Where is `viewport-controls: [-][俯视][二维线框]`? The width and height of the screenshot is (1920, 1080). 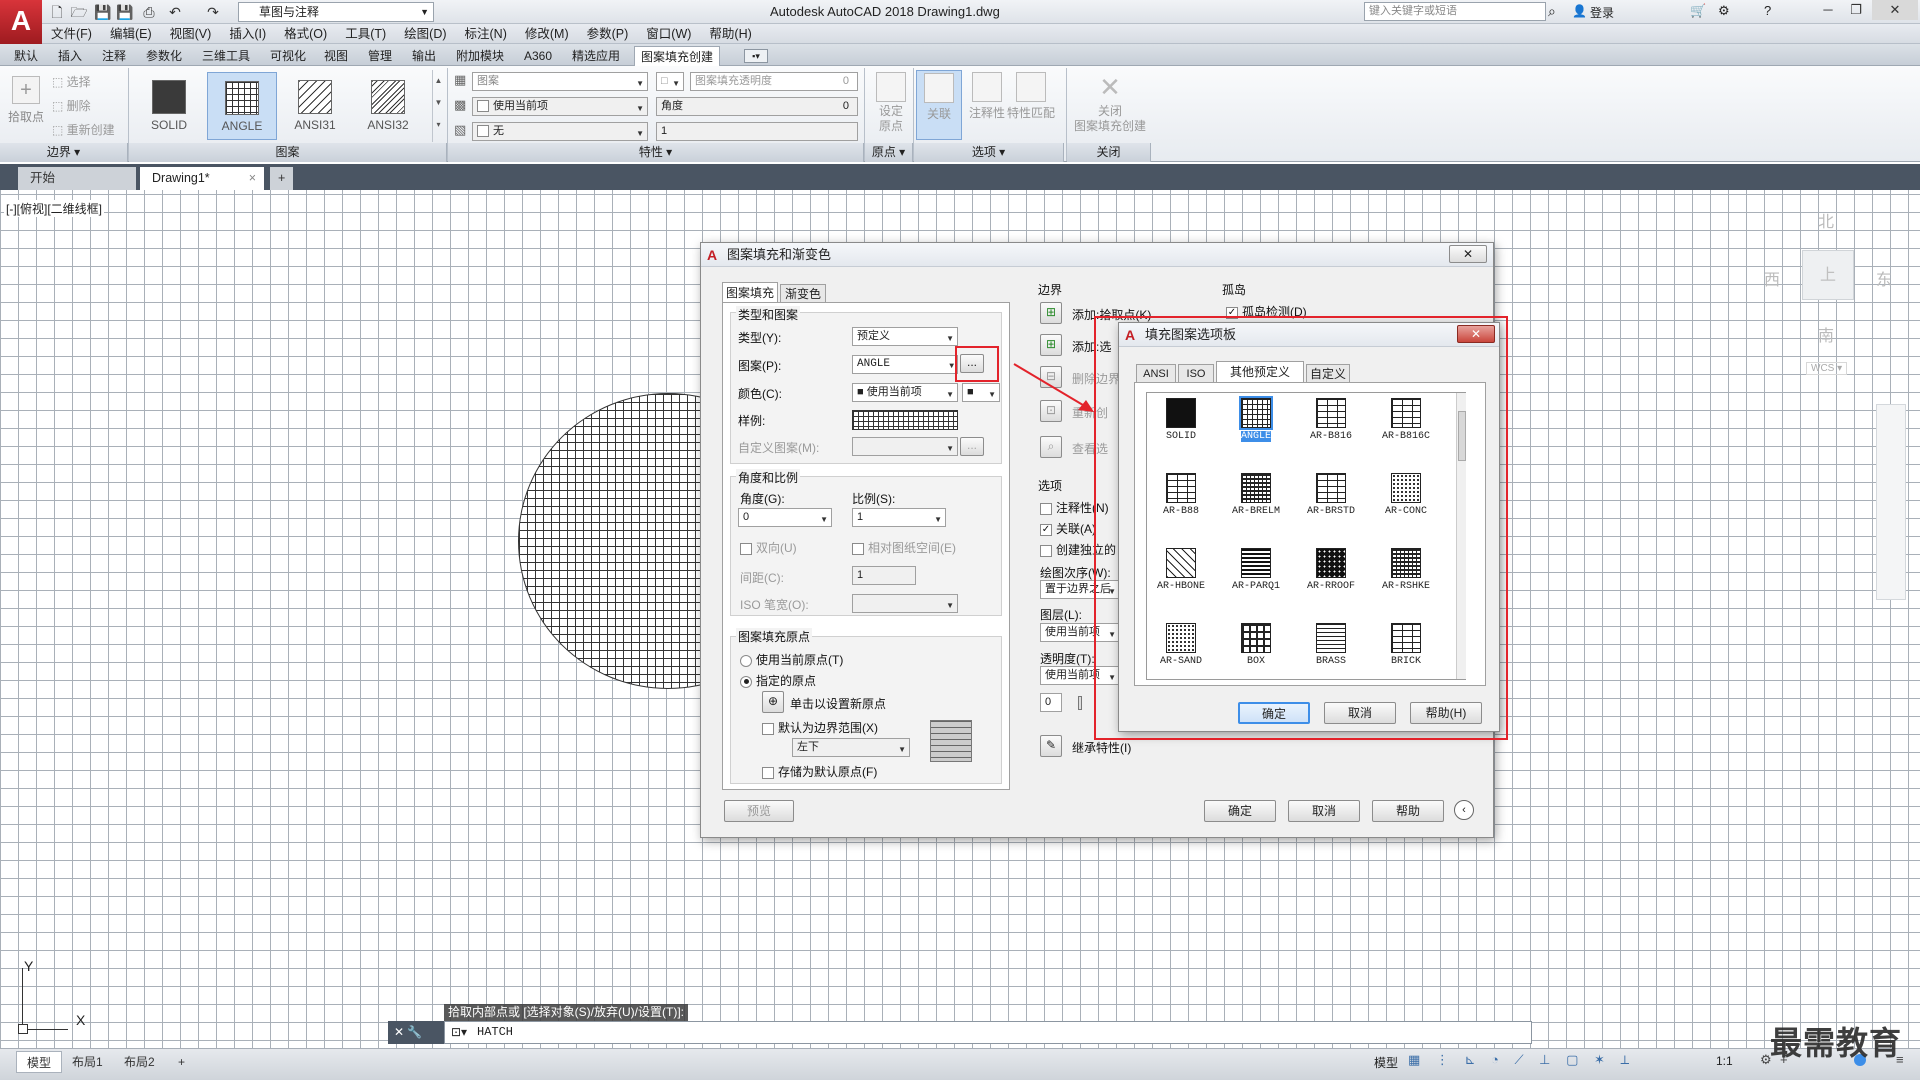 viewport-controls: [-][俯视][二维线框] is located at coordinates (54, 208).